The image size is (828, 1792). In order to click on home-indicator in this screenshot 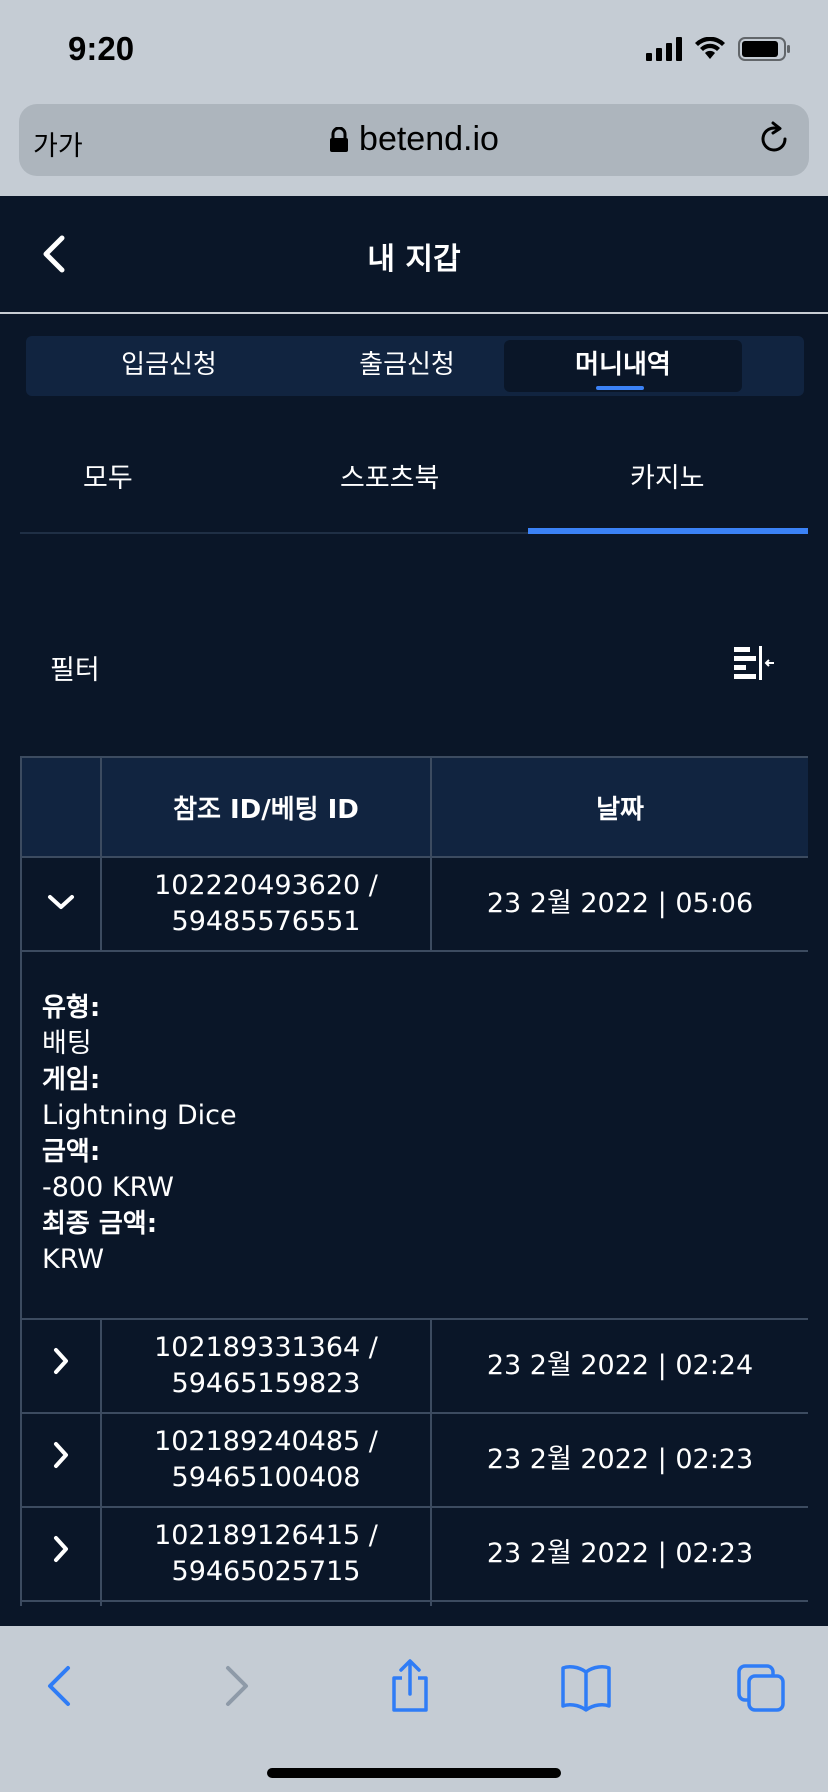, I will do `click(414, 1773)`.